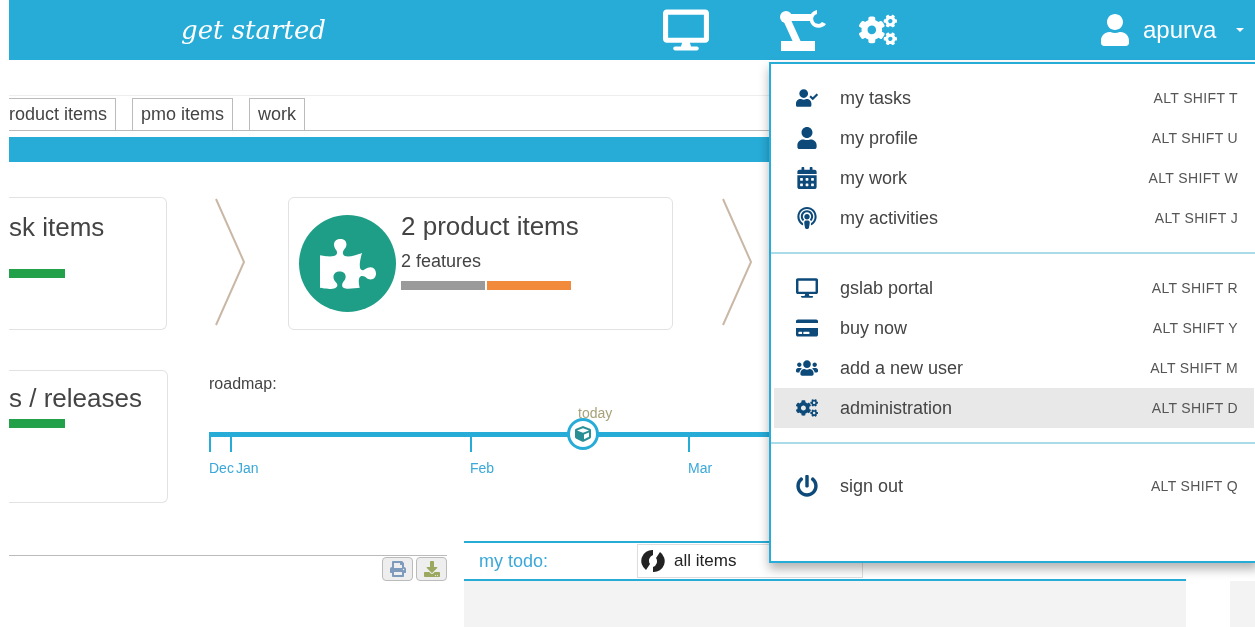  Describe the element at coordinates (482, 468) in the screenshot. I see `month-label: Feb` at that location.